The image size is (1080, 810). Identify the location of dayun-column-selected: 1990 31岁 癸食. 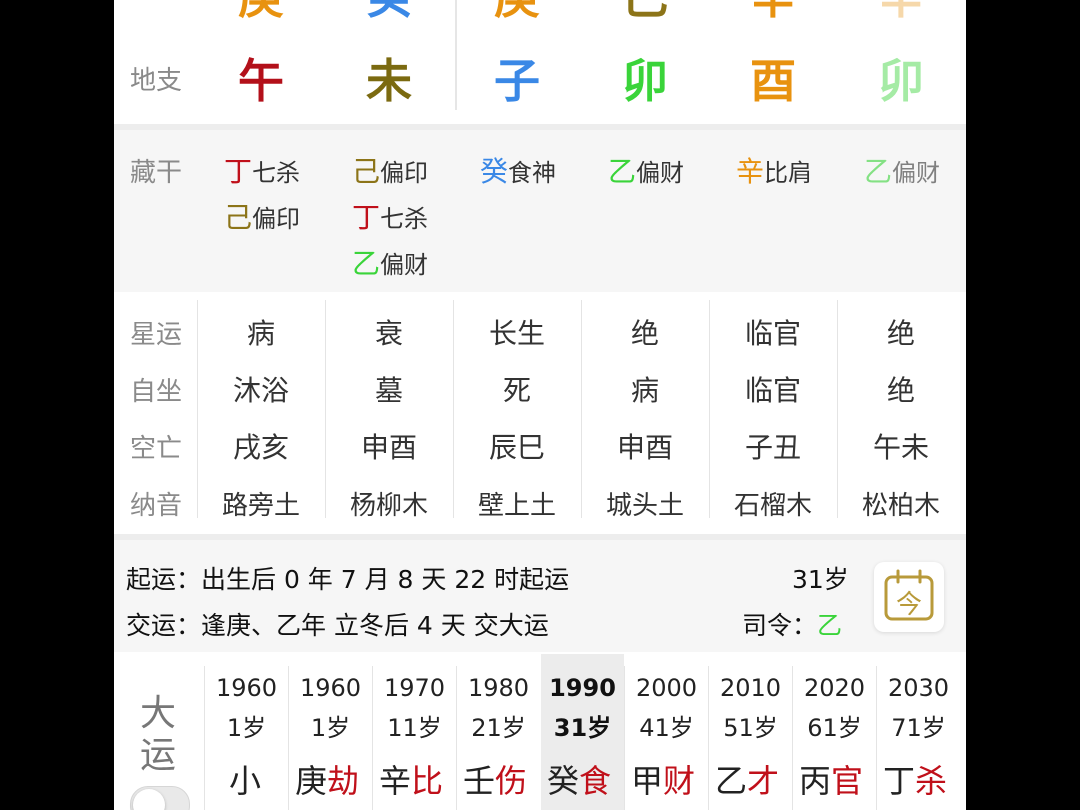
(582, 732).